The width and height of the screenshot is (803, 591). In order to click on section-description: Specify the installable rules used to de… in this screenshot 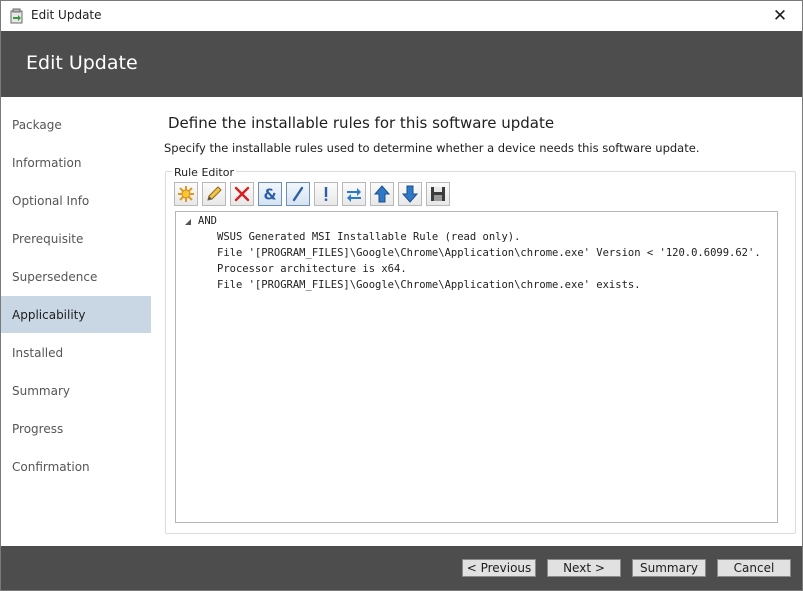, I will do `click(432, 148)`.